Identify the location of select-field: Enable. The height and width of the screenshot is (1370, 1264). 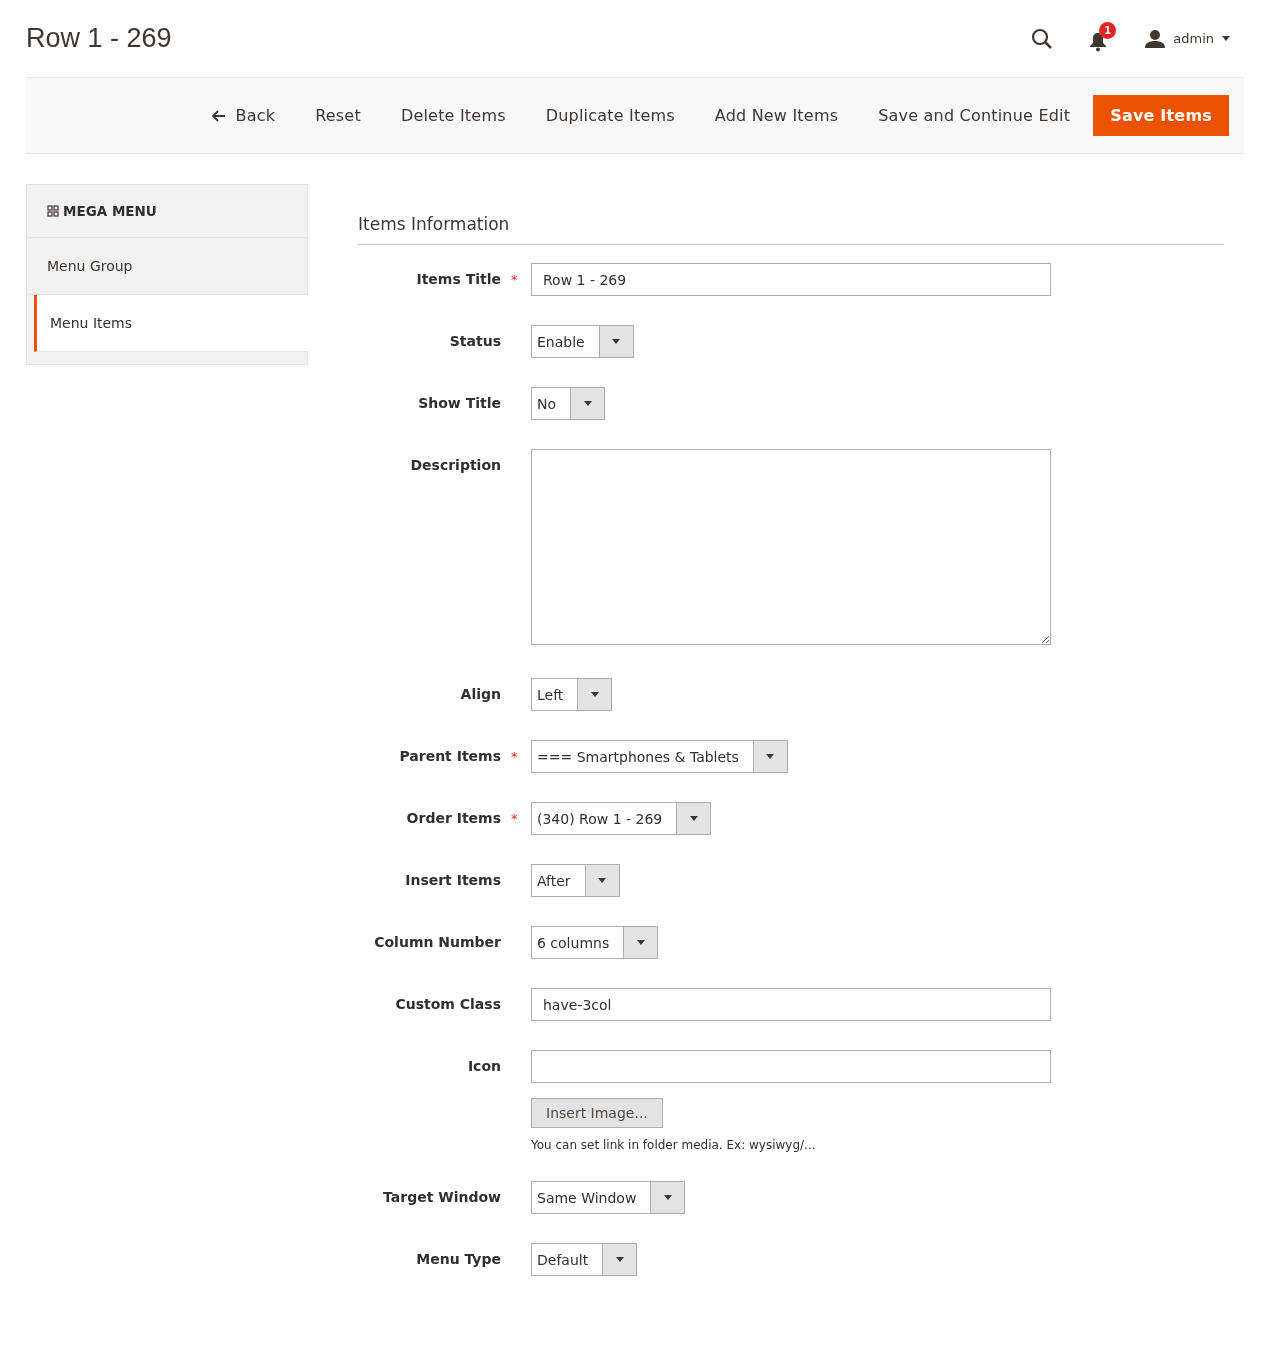
(582, 341).